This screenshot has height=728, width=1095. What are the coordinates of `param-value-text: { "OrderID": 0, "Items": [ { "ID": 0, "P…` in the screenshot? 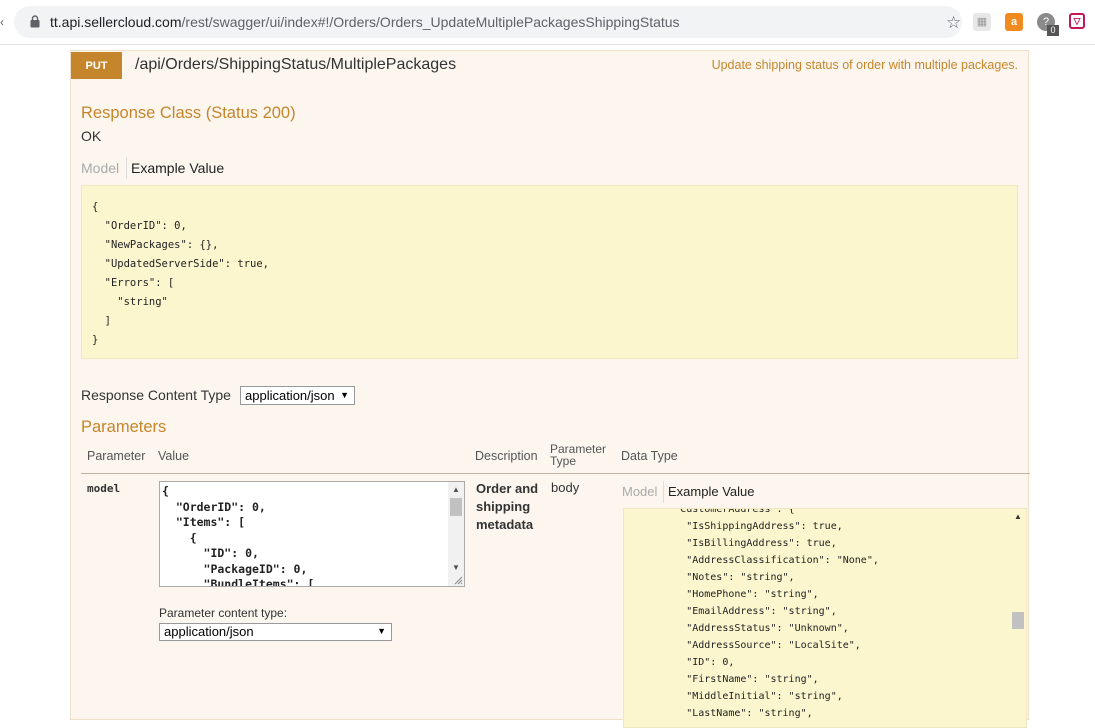 It's located at (238, 535).